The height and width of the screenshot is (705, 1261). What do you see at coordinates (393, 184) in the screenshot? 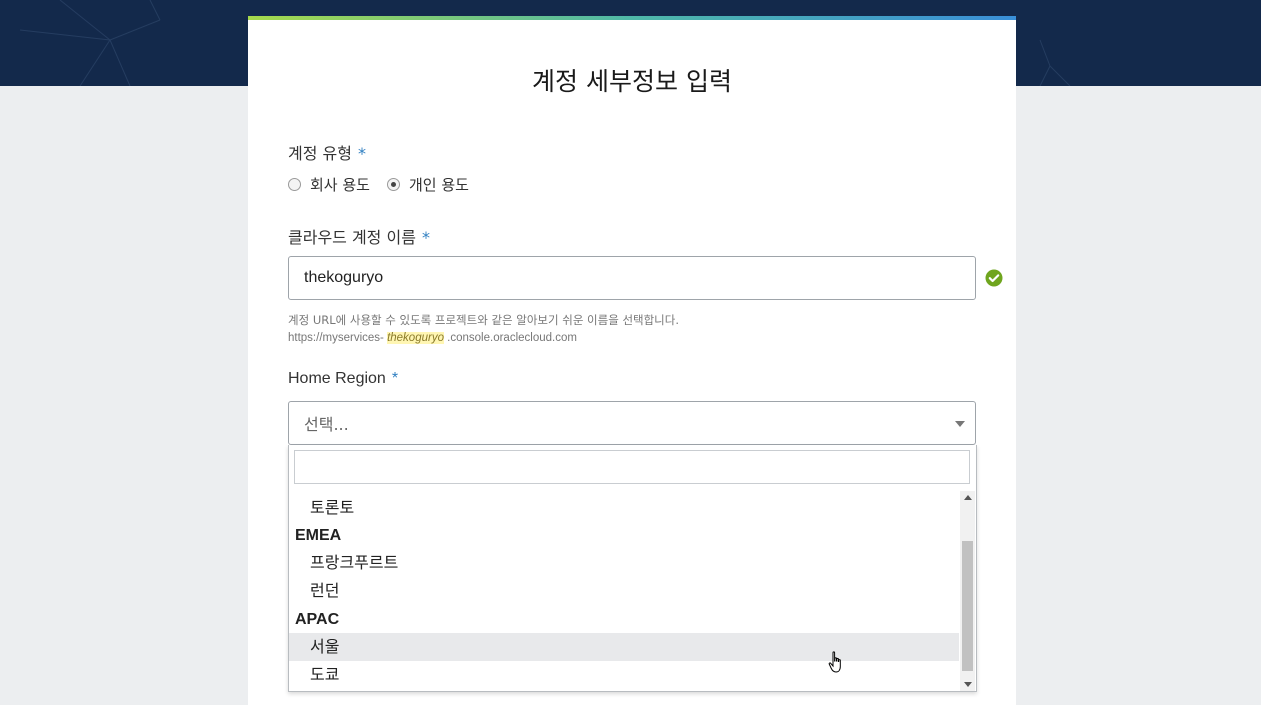
I see `radio-personal-use` at bounding box center [393, 184].